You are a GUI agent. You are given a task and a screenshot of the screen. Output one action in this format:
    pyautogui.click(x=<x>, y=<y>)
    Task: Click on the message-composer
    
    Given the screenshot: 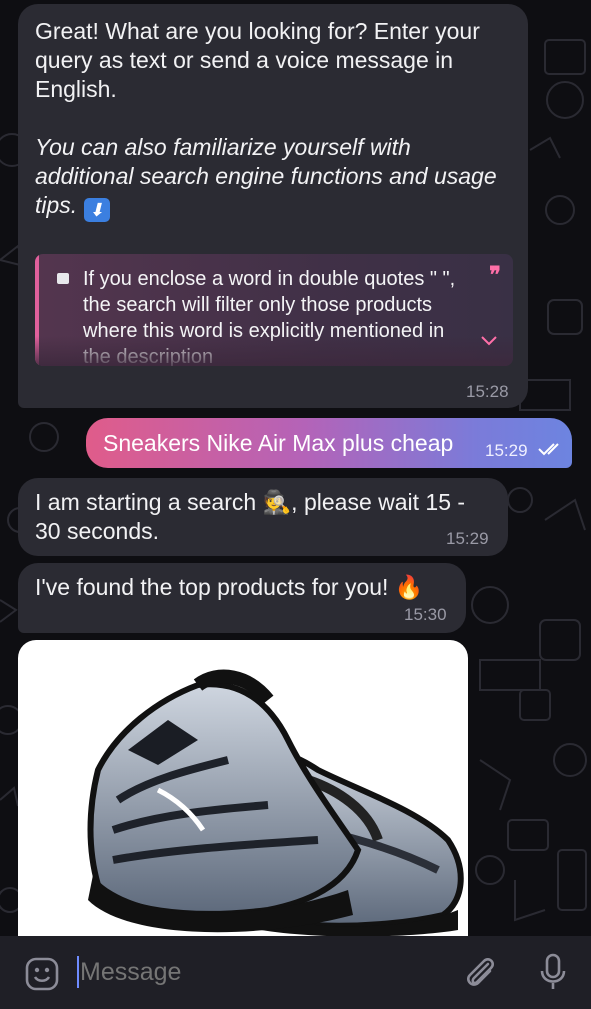 What is the action you would take?
    pyautogui.click(x=295, y=972)
    